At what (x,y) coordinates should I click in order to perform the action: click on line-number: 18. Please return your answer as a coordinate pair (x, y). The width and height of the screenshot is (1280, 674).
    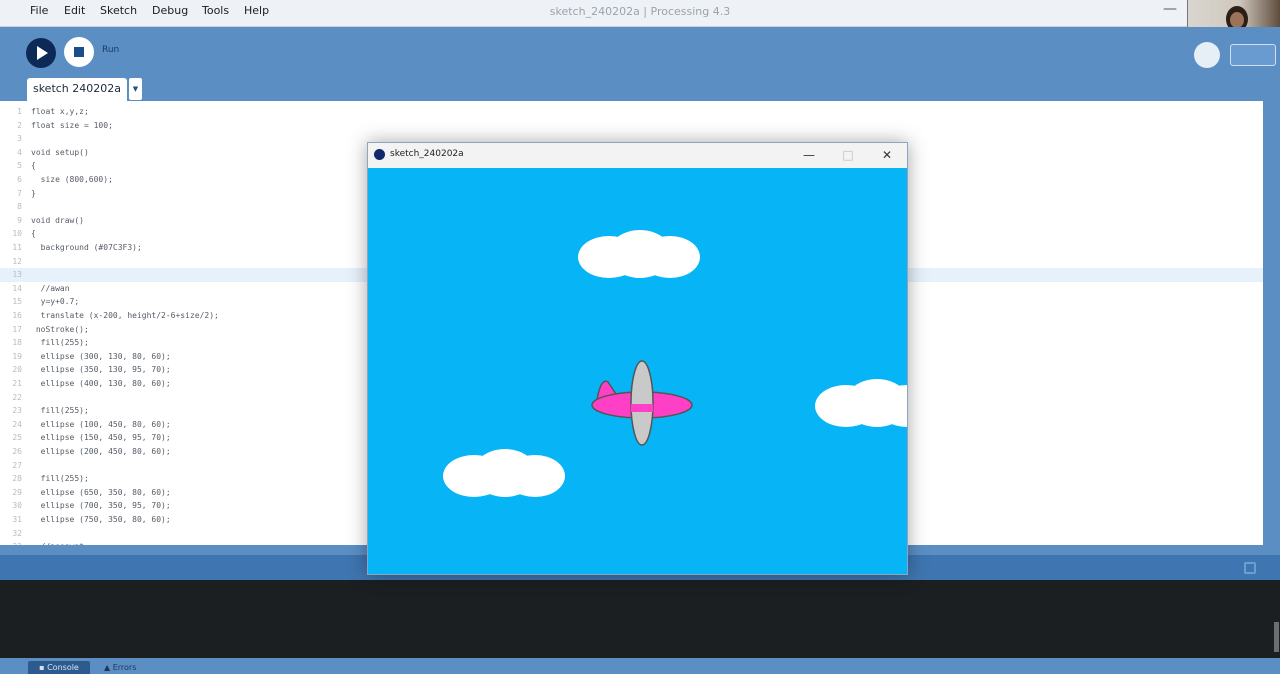
    Looking at the image, I should click on (17, 343).